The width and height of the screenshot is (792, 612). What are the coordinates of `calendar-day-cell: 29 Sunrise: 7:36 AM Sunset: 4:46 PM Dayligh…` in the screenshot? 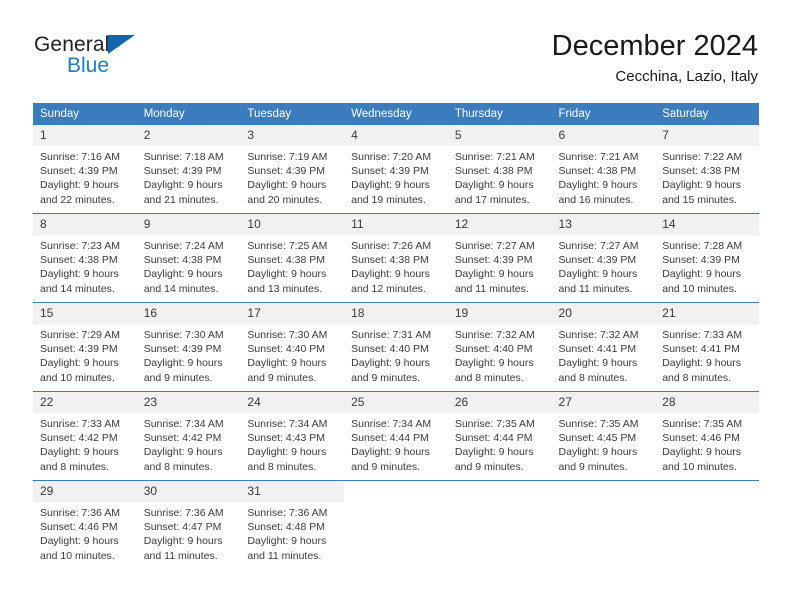 It's located at (85, 524).